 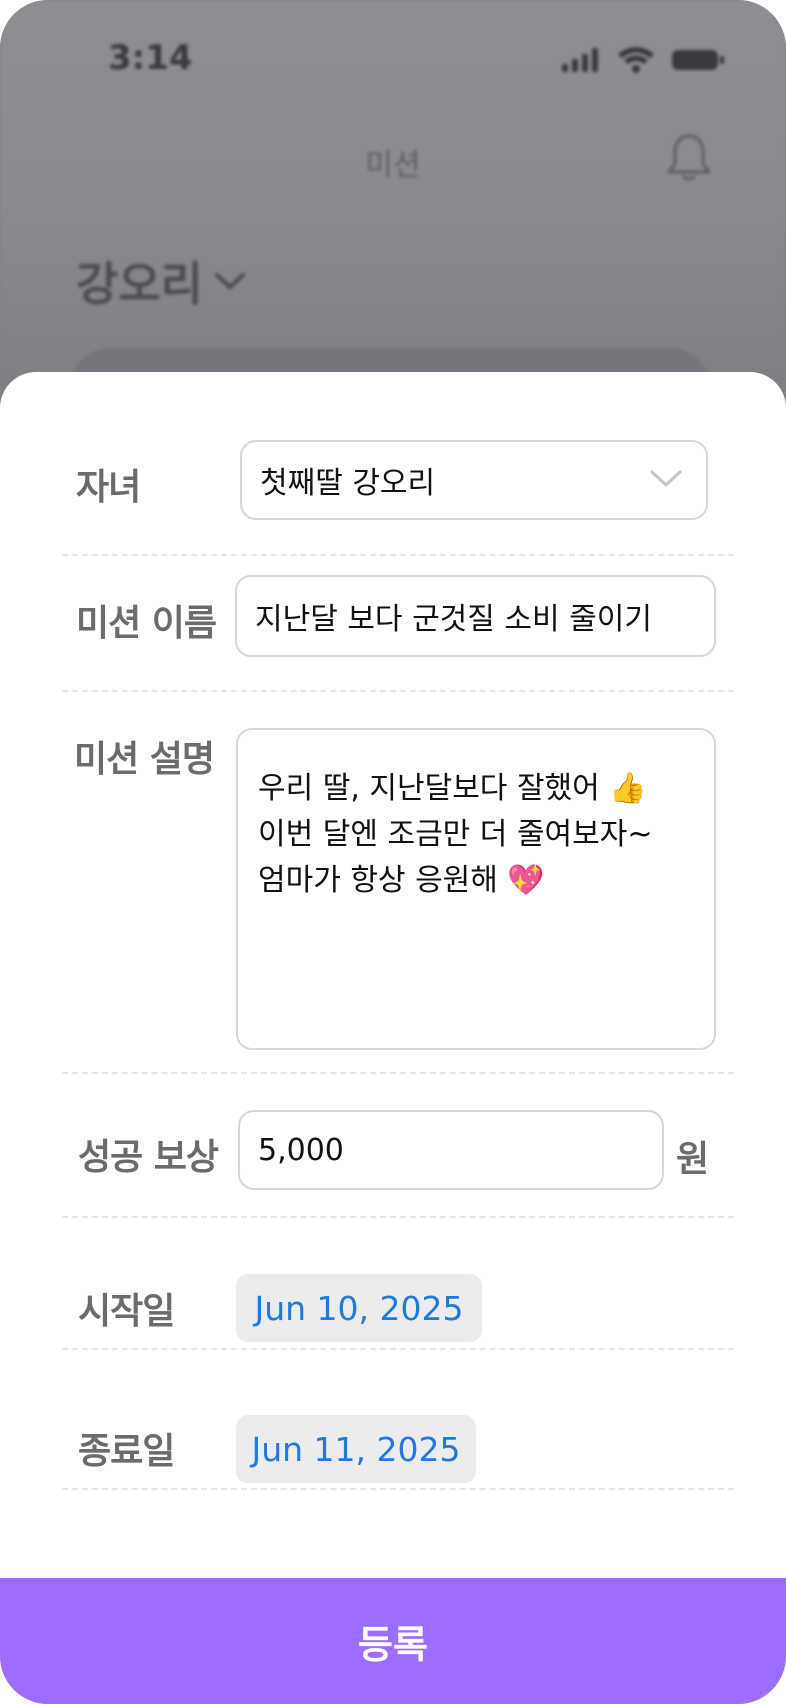 I want to click on reward-label: 성공 보상, so click(x=148, y=1157).